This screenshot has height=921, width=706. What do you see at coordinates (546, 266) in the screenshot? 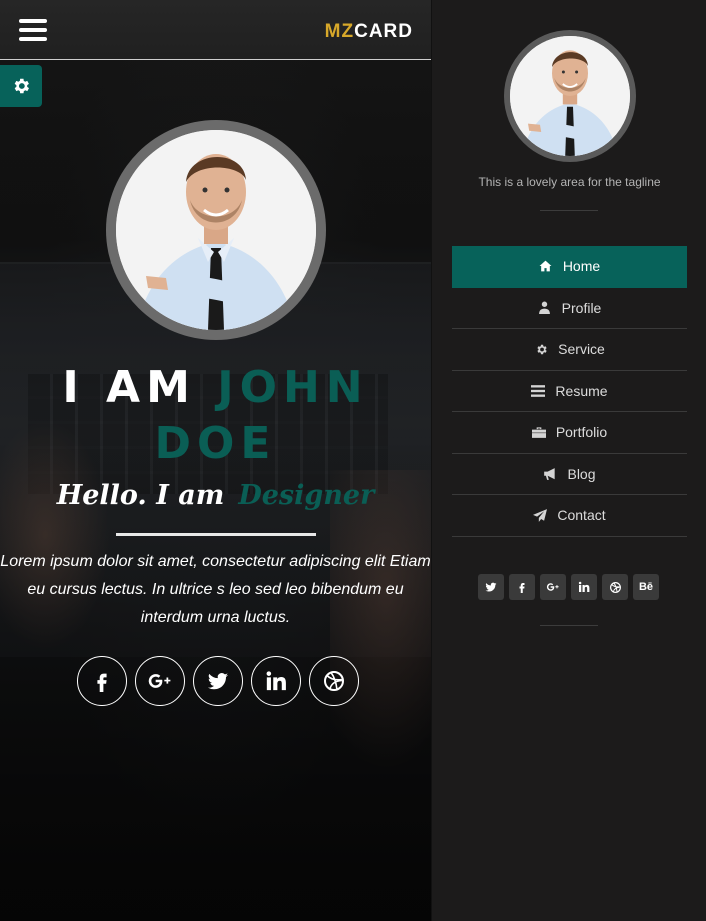
I see `home-icon` at bounding box center [546, 266].